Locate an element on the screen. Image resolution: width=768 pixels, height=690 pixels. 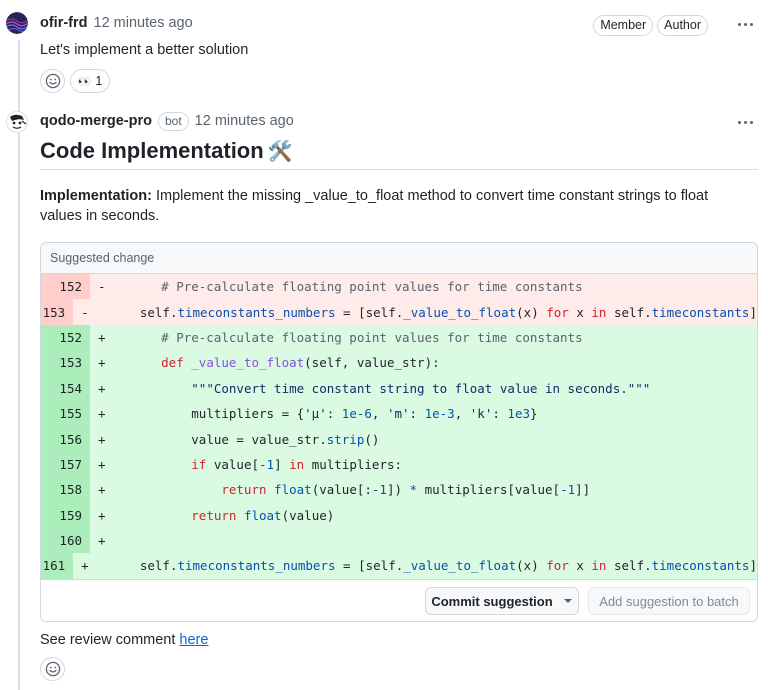
diff-line: 157 + if value[-1] in multipliers: is located at coordinates (399, 464).